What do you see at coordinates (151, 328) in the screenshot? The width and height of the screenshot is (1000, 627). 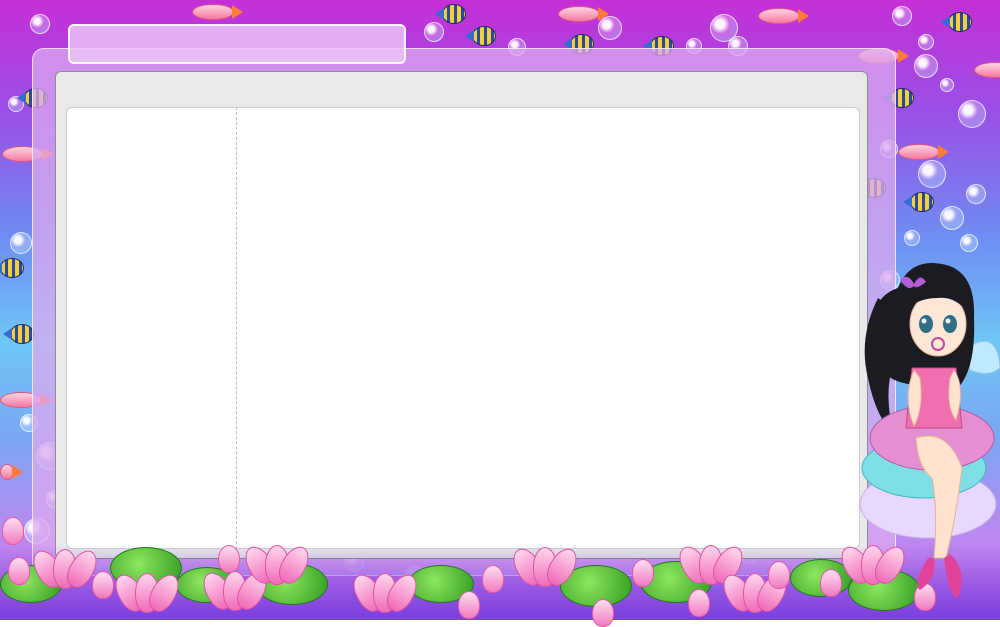 I see `sidebar-panel` at bounding box center [151, 328].